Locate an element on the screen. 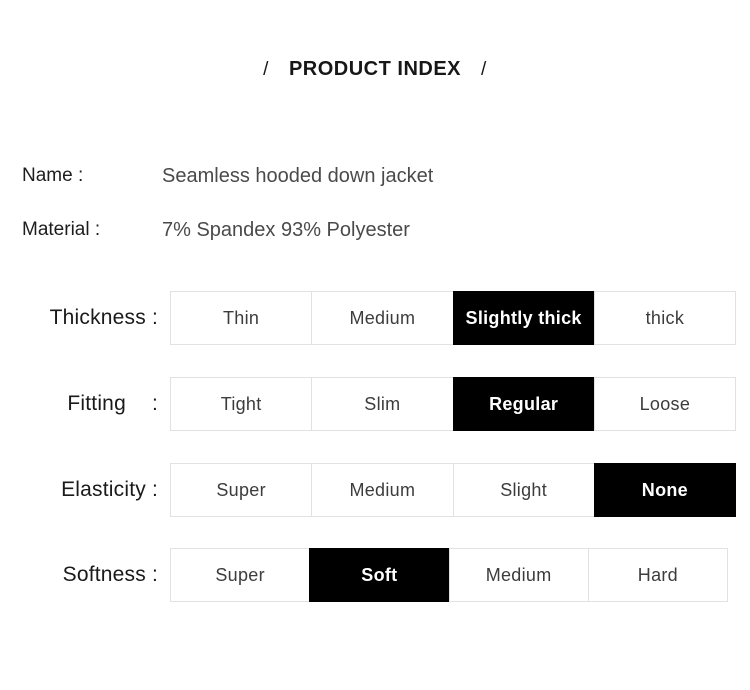 Image resolution: width=750 pixels, height=690 pixels. info-label-name: Name : is located at coordinates (53, 175).